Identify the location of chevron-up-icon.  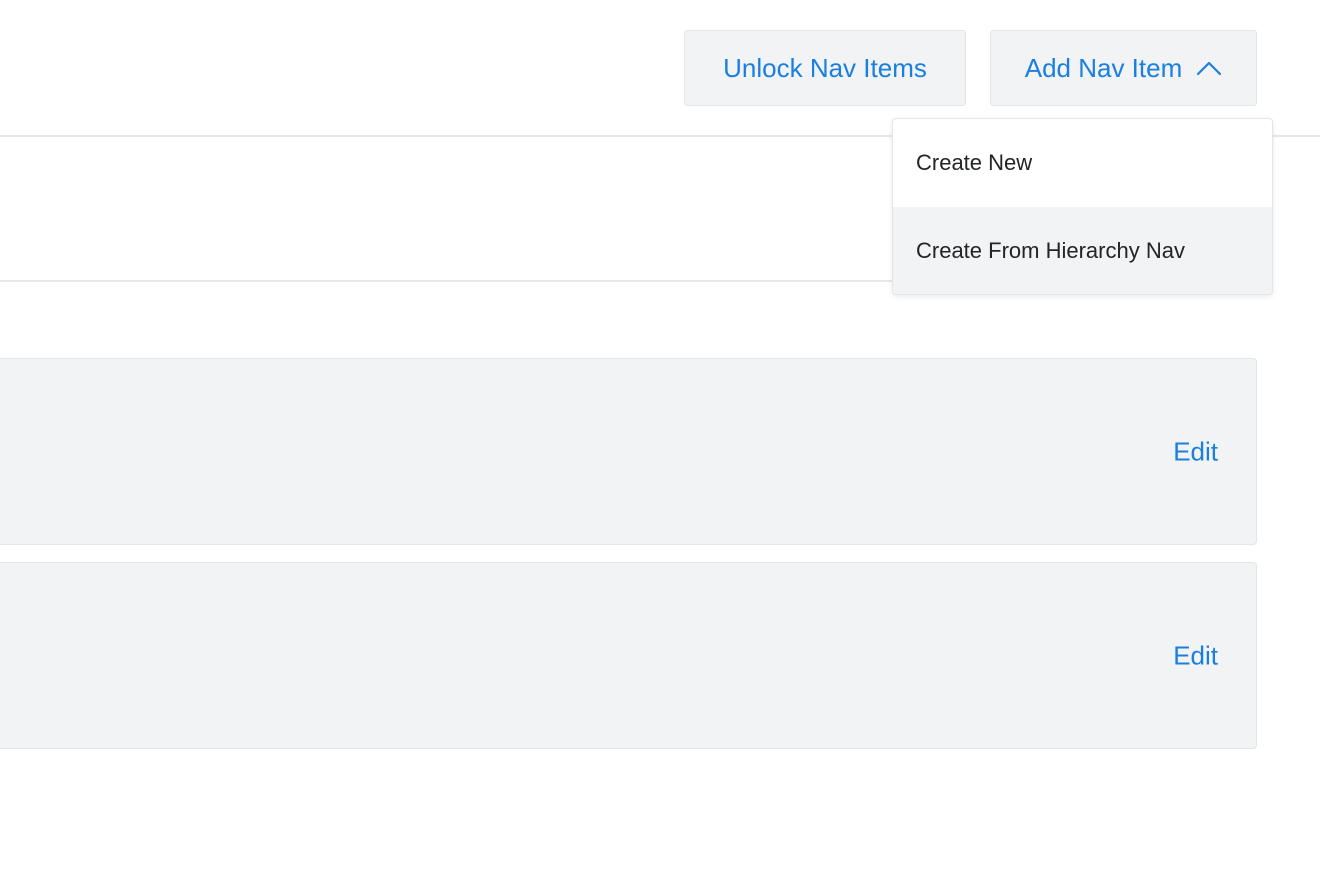
(1209, 68).